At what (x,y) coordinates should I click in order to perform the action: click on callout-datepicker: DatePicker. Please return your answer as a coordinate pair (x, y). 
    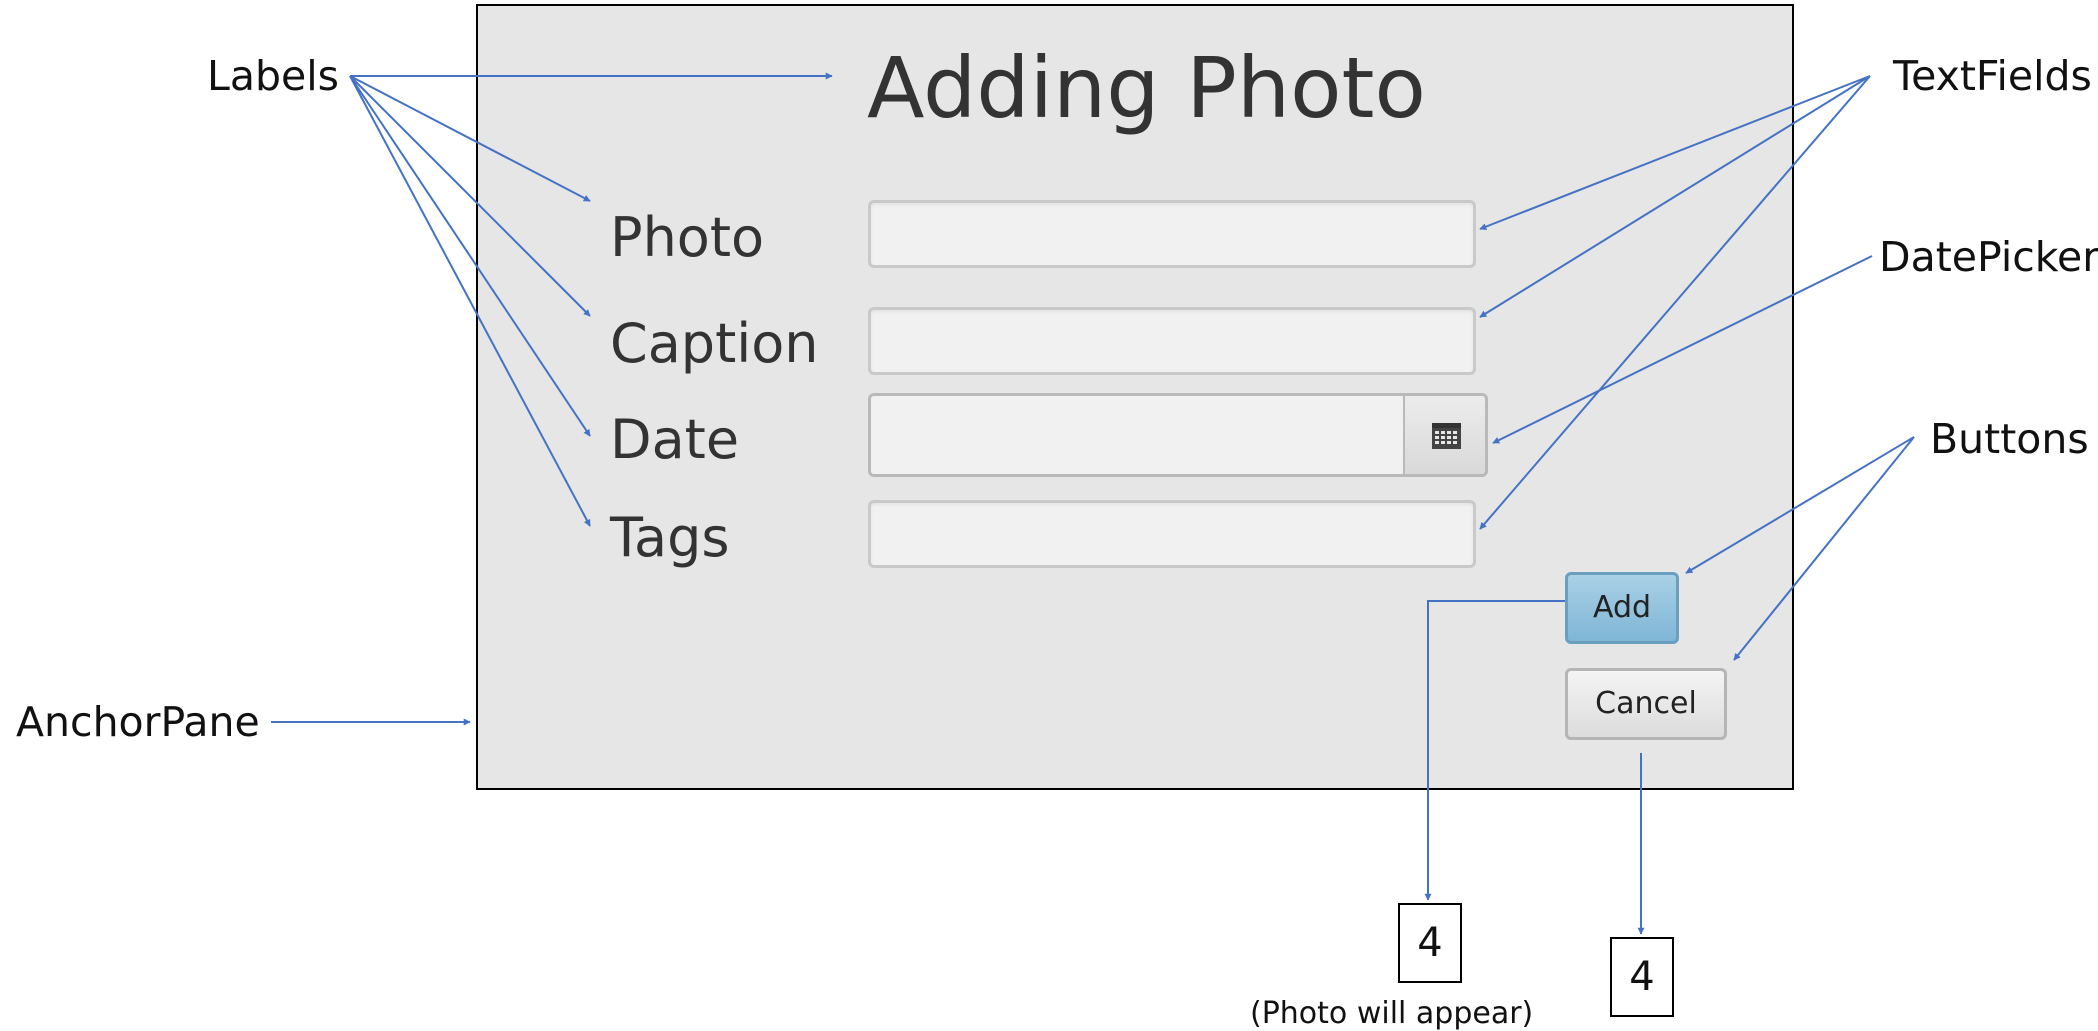
    Looking at the image, I should click on (1988, 257).